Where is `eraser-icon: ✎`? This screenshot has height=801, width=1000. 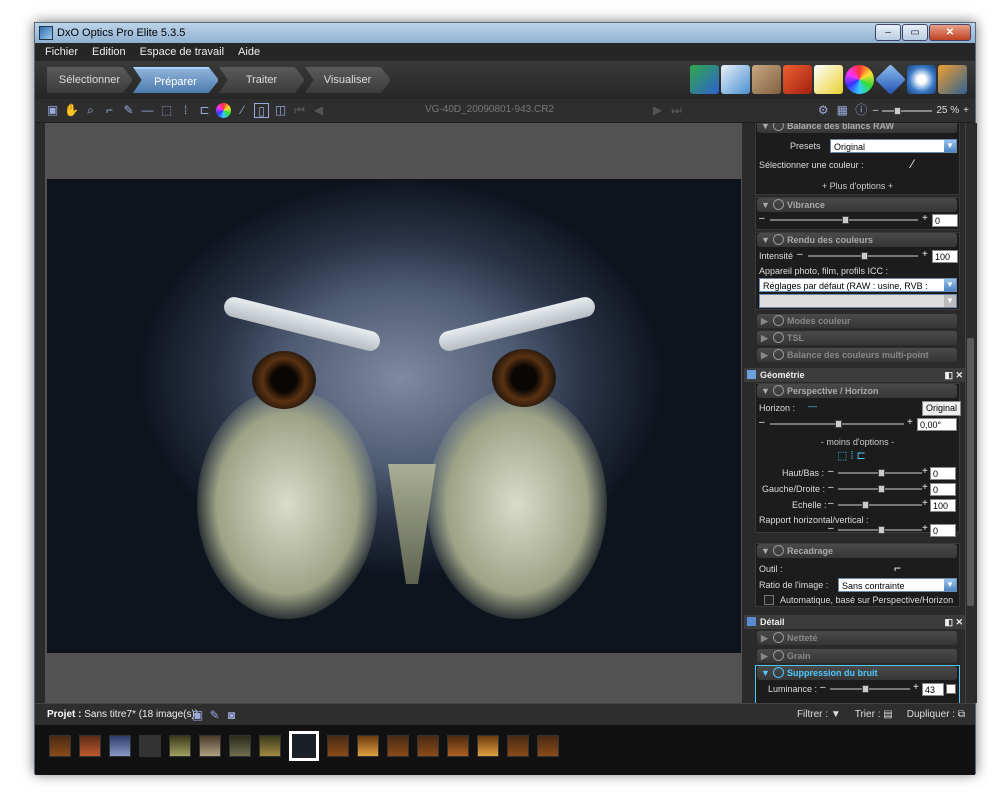 eraser-icon: ✎ is located at coordinates (128, 110).